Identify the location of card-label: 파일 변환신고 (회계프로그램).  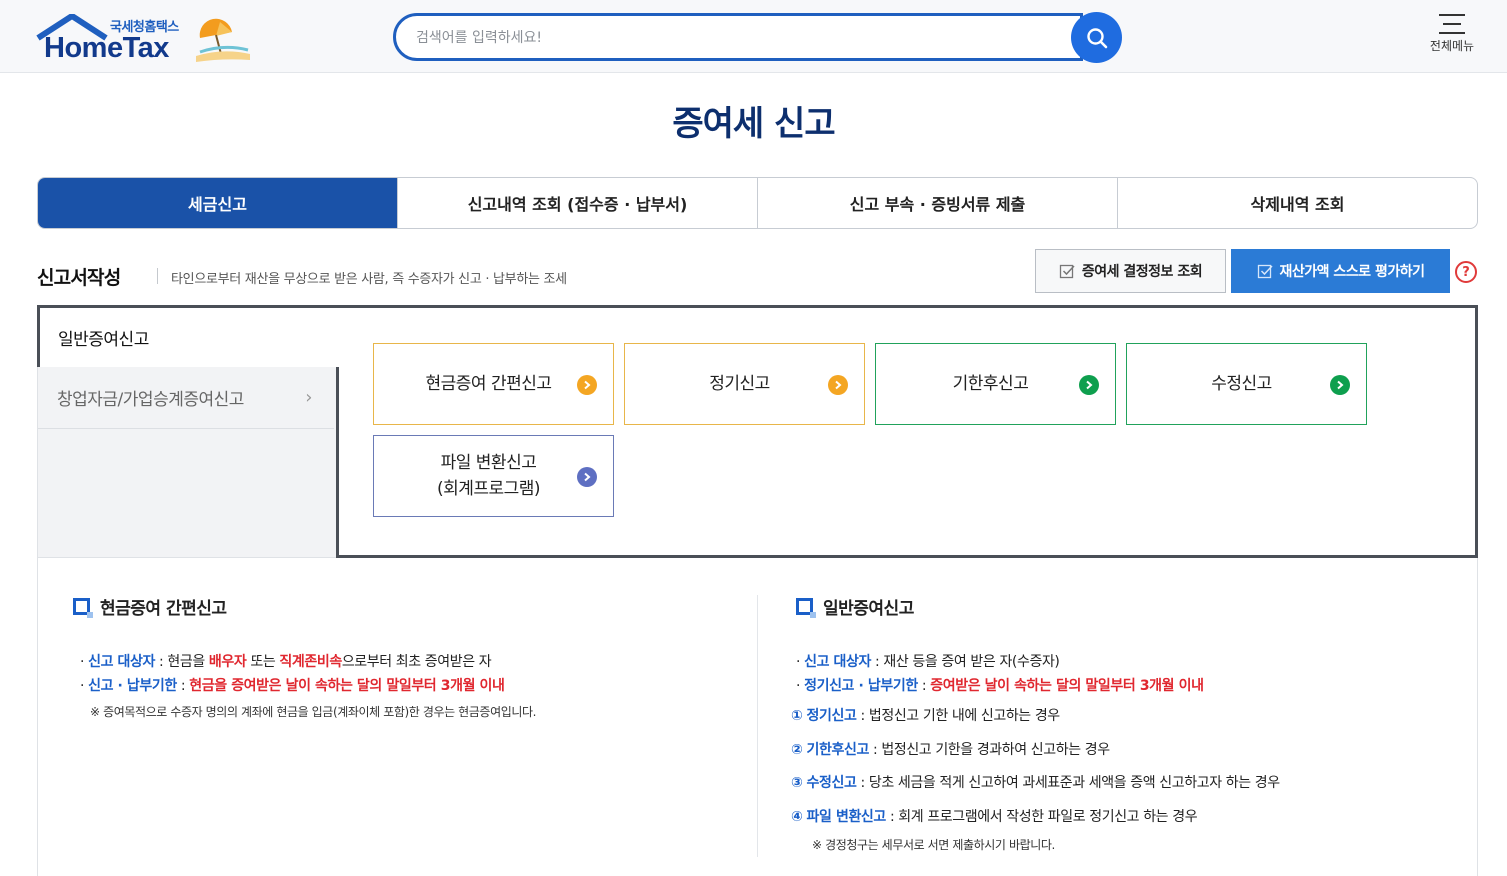
(488, 476).